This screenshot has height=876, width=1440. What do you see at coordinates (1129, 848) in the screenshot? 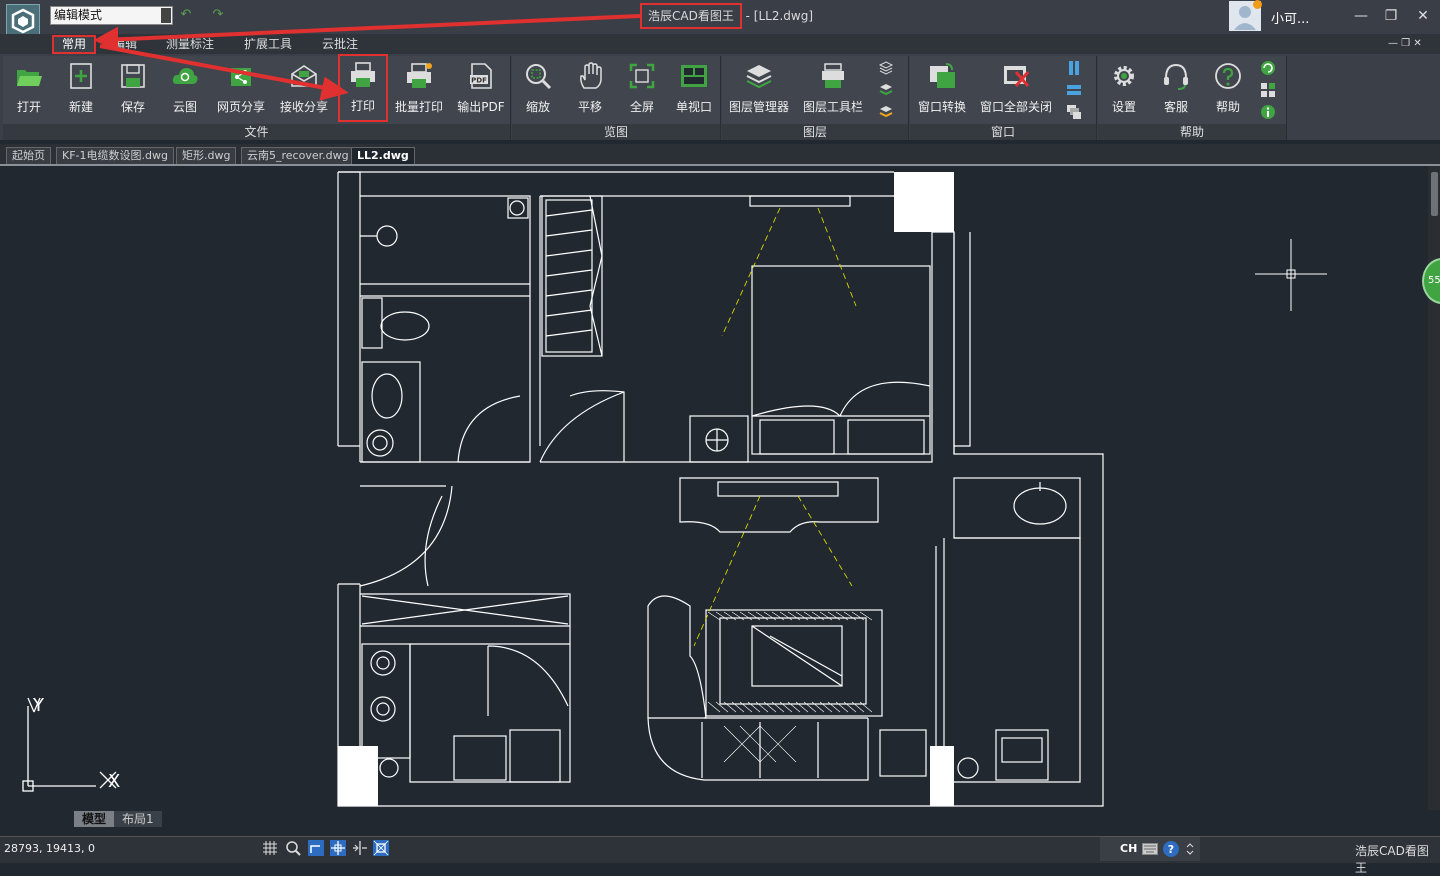
I see `ime-language: CH` at bounding box center [1129, 848].